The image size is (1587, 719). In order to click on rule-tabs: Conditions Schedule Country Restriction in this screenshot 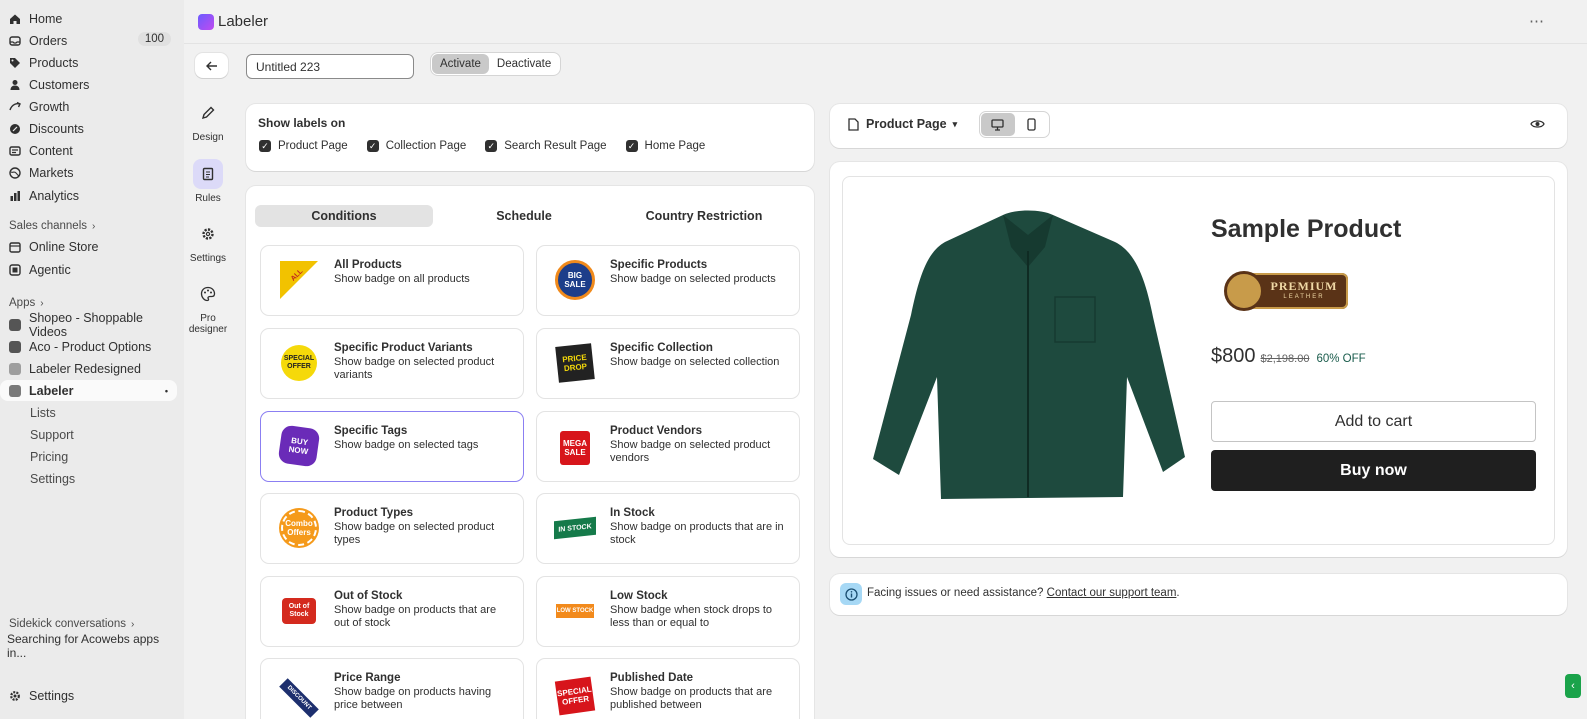, I will do `click(527, 216)`.